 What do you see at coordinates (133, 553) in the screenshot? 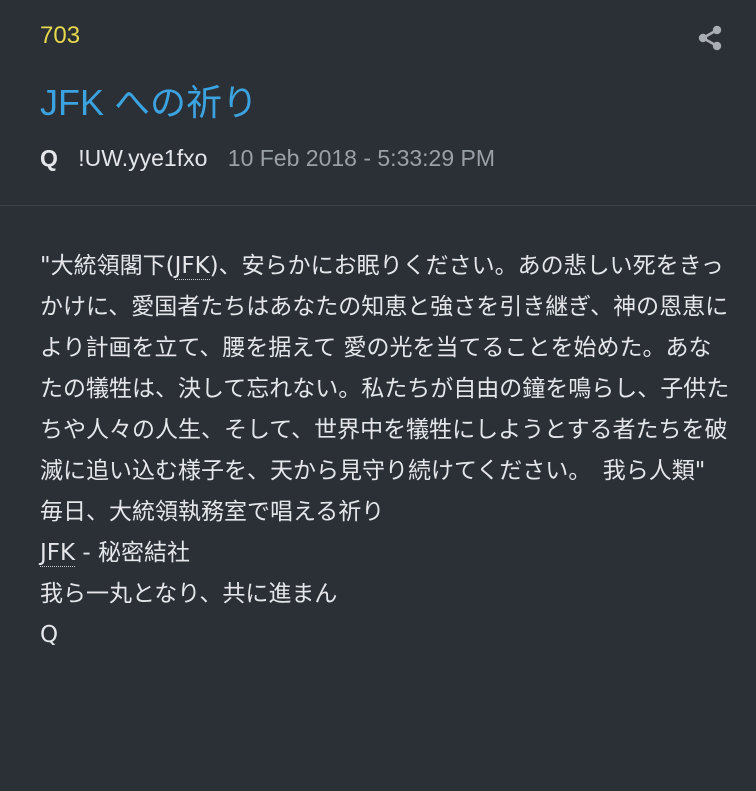
I see `body-line-2-rest: - 秘密結社` at bounding box center [133, 553].